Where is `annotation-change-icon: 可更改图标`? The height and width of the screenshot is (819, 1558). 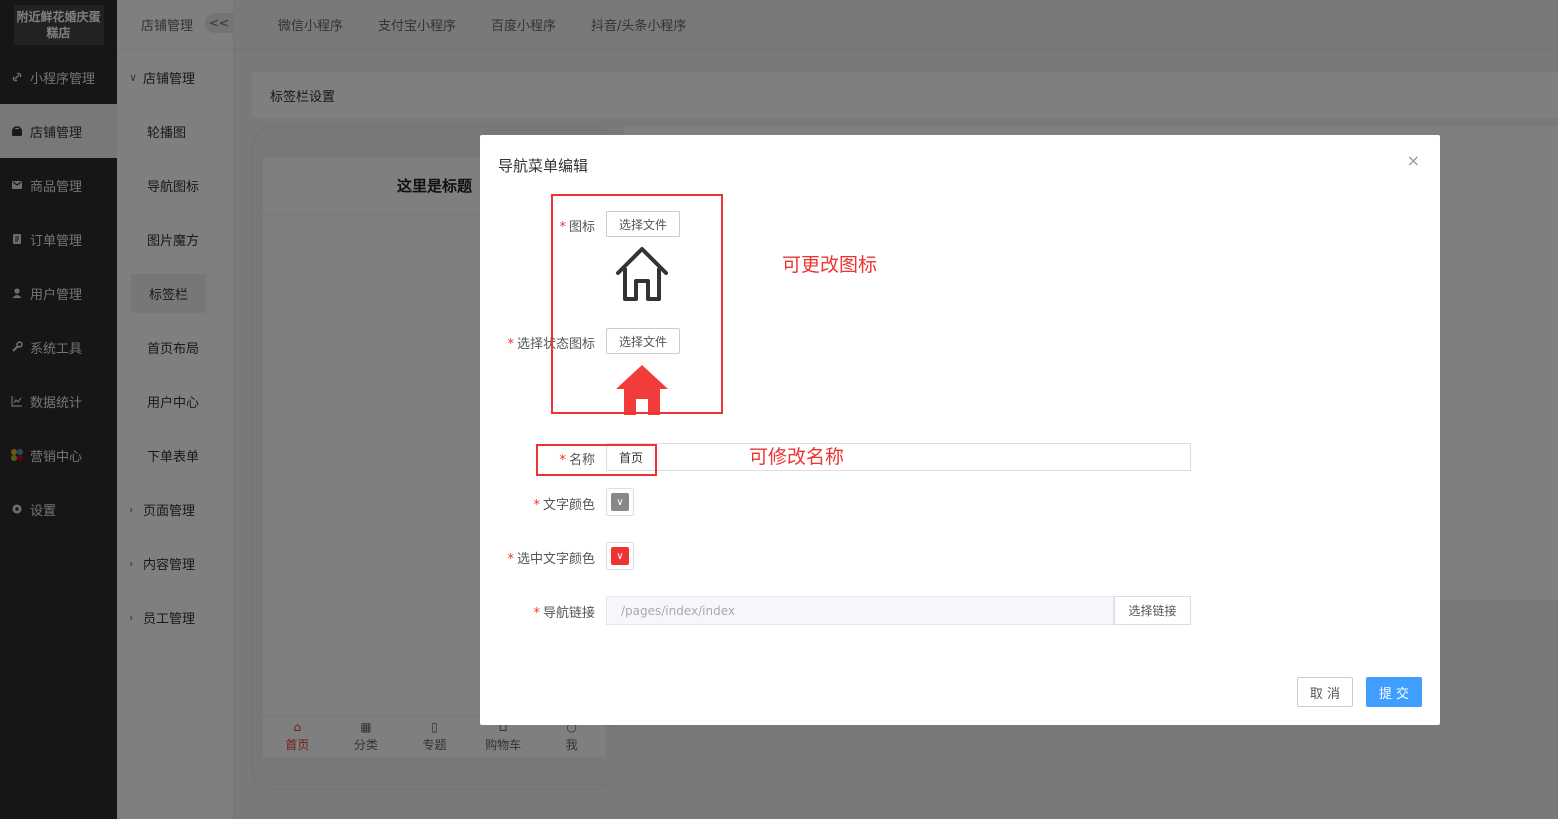 annotation-change-icon: 可更改图标 is located at coordinates (830, 265).